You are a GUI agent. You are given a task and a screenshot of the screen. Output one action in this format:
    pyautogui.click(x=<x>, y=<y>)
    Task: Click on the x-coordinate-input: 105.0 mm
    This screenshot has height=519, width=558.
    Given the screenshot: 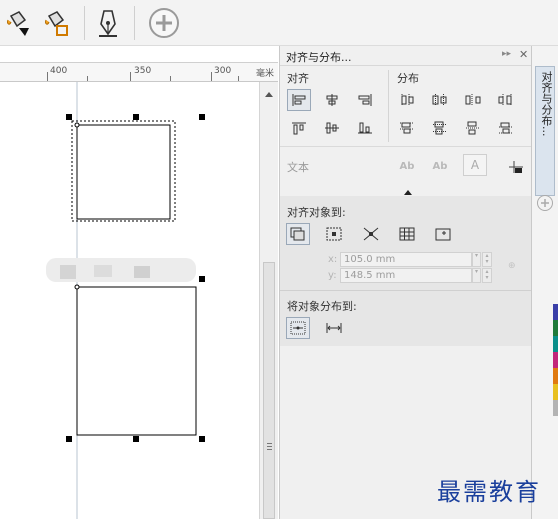 What is the action you would take?
    pyautogui.click(x=406, y=259)
    